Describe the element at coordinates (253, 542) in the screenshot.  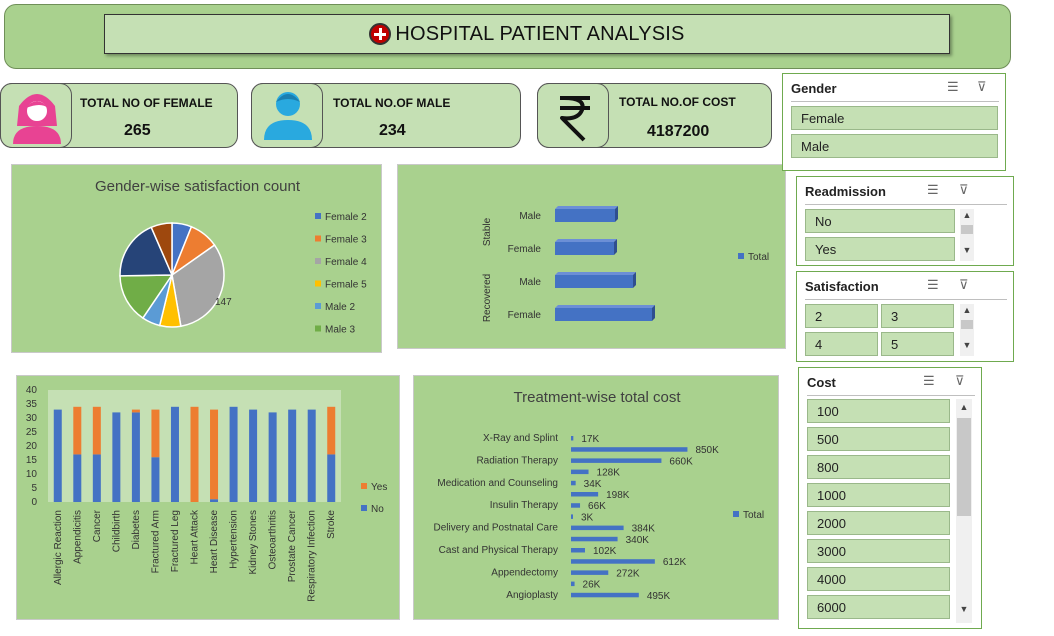
I see `x-tick-label: Kidney Stones` at that location.